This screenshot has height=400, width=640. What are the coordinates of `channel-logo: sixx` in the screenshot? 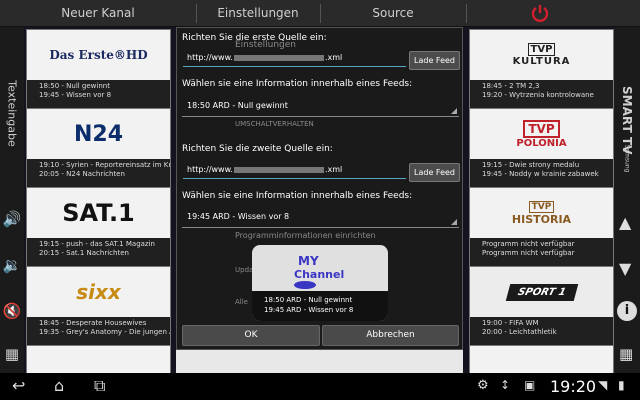 It's located at (98, 292).